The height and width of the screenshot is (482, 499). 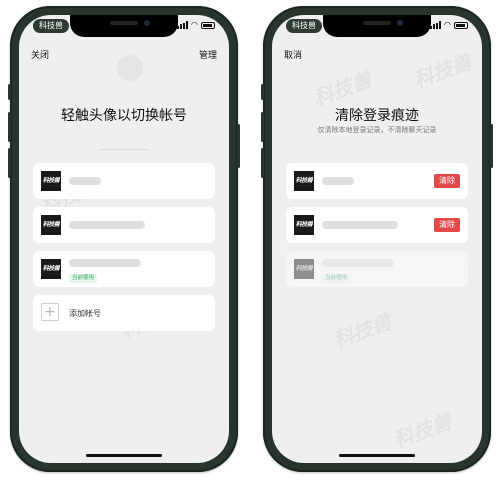 What do you see at coordinates (85, 313) in the screenshot?
I see `add-account-label: 添加帐号` at bounding box center [85, 313].